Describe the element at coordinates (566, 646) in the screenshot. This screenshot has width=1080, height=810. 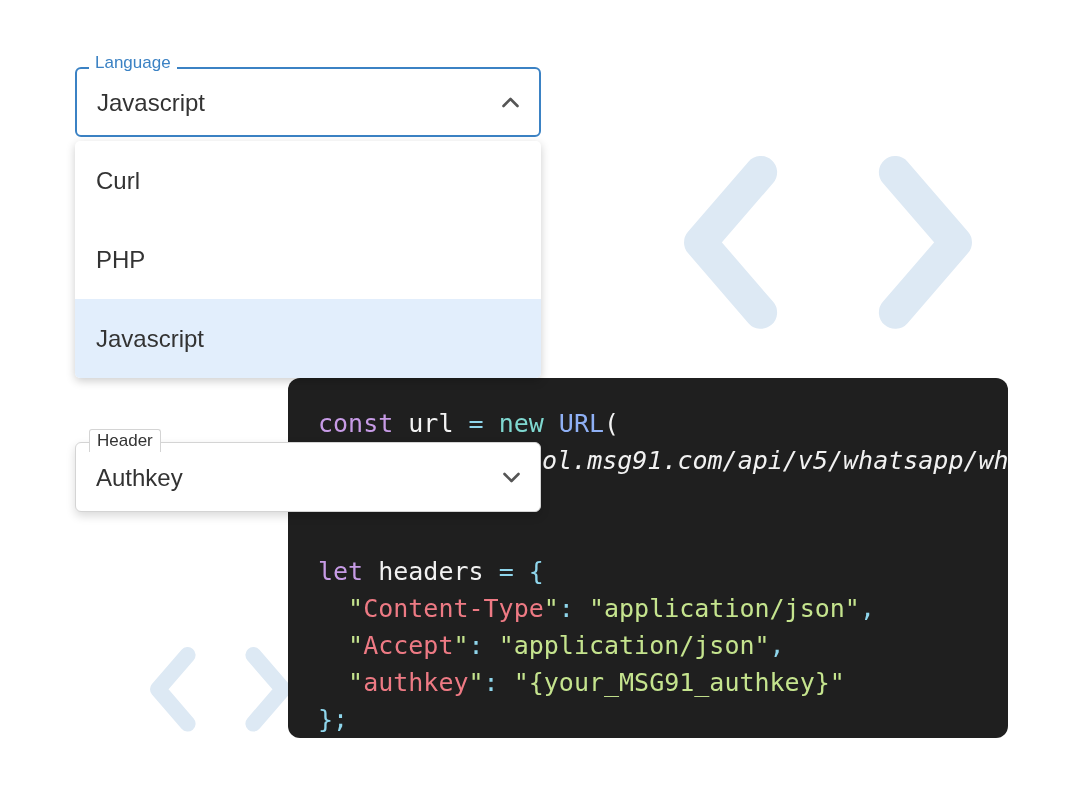
I see `code-line: "Accept": "application/json",` at that location.